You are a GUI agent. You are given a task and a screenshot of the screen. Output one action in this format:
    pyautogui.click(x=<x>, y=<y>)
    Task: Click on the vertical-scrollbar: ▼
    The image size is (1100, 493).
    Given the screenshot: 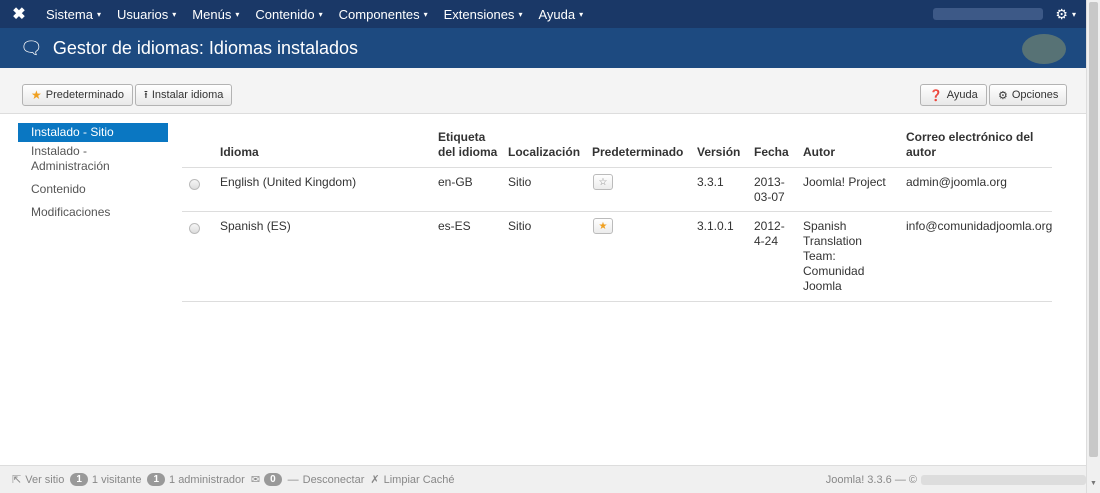 What is the action you would take?
    pyautogui.click(x=1093, y=246)
    